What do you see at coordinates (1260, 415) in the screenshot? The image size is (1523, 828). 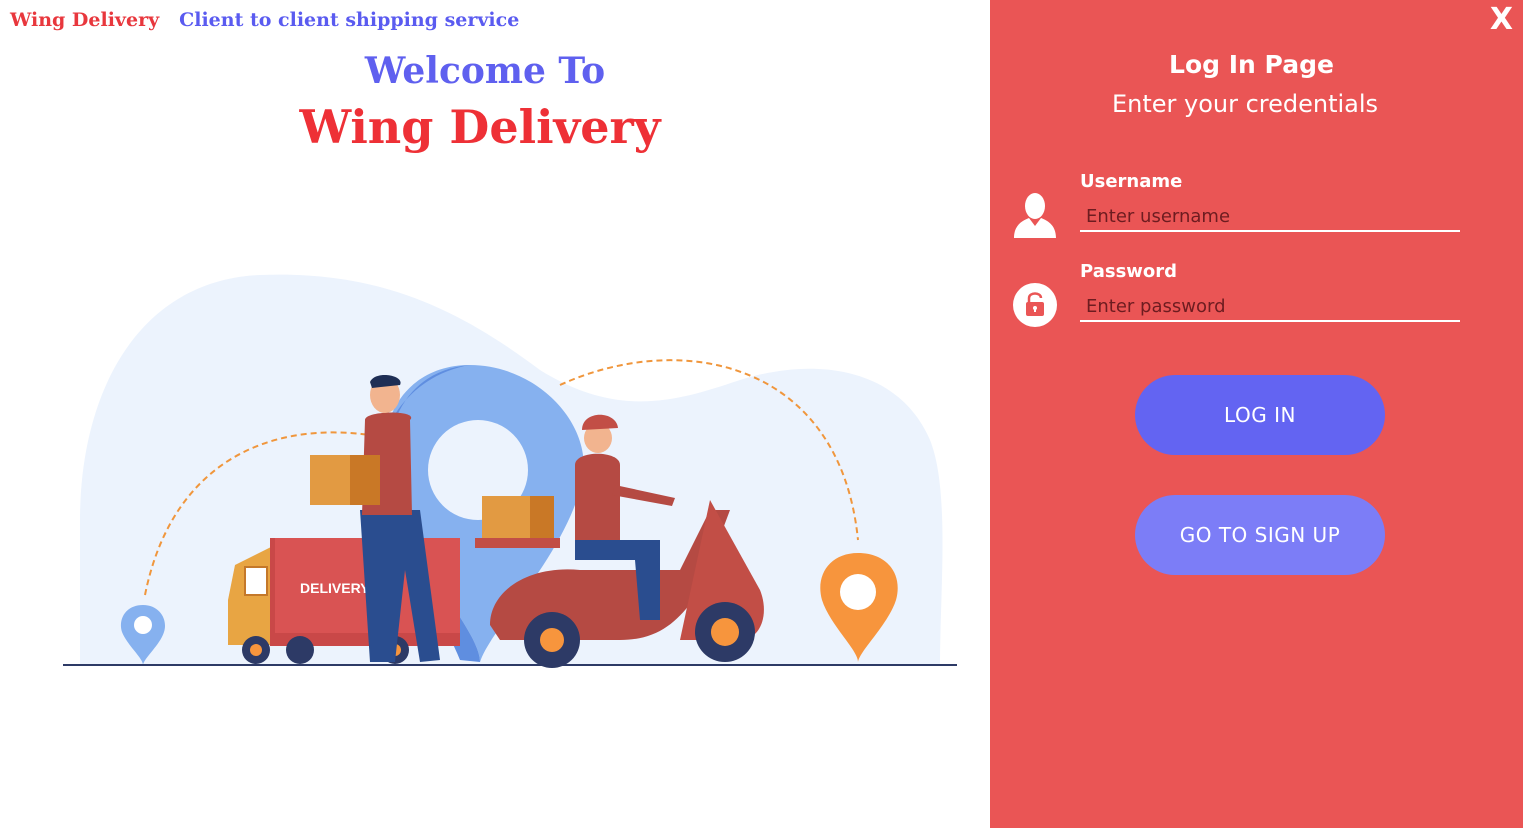 I see `login-button: LOG IN` at bounding box center [1260, 415].